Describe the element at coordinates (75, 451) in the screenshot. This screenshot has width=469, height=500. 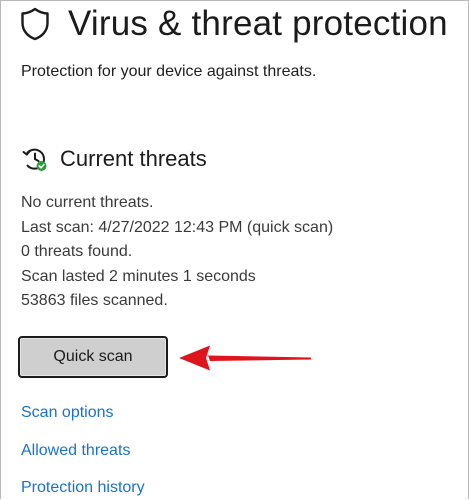
I see `allowed-threats-link: Allowed threats` at that location.